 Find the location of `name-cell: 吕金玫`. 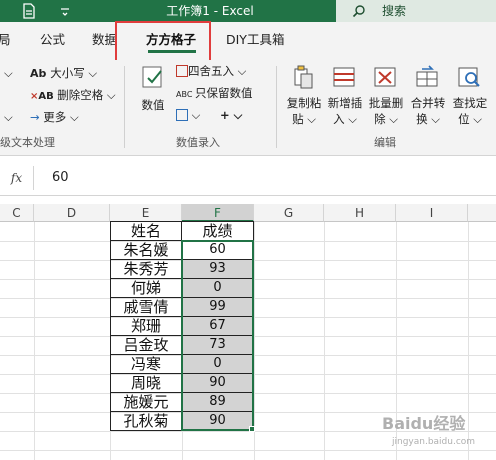

name-cell: 吕金玫 is located at coordinates (146, 345).